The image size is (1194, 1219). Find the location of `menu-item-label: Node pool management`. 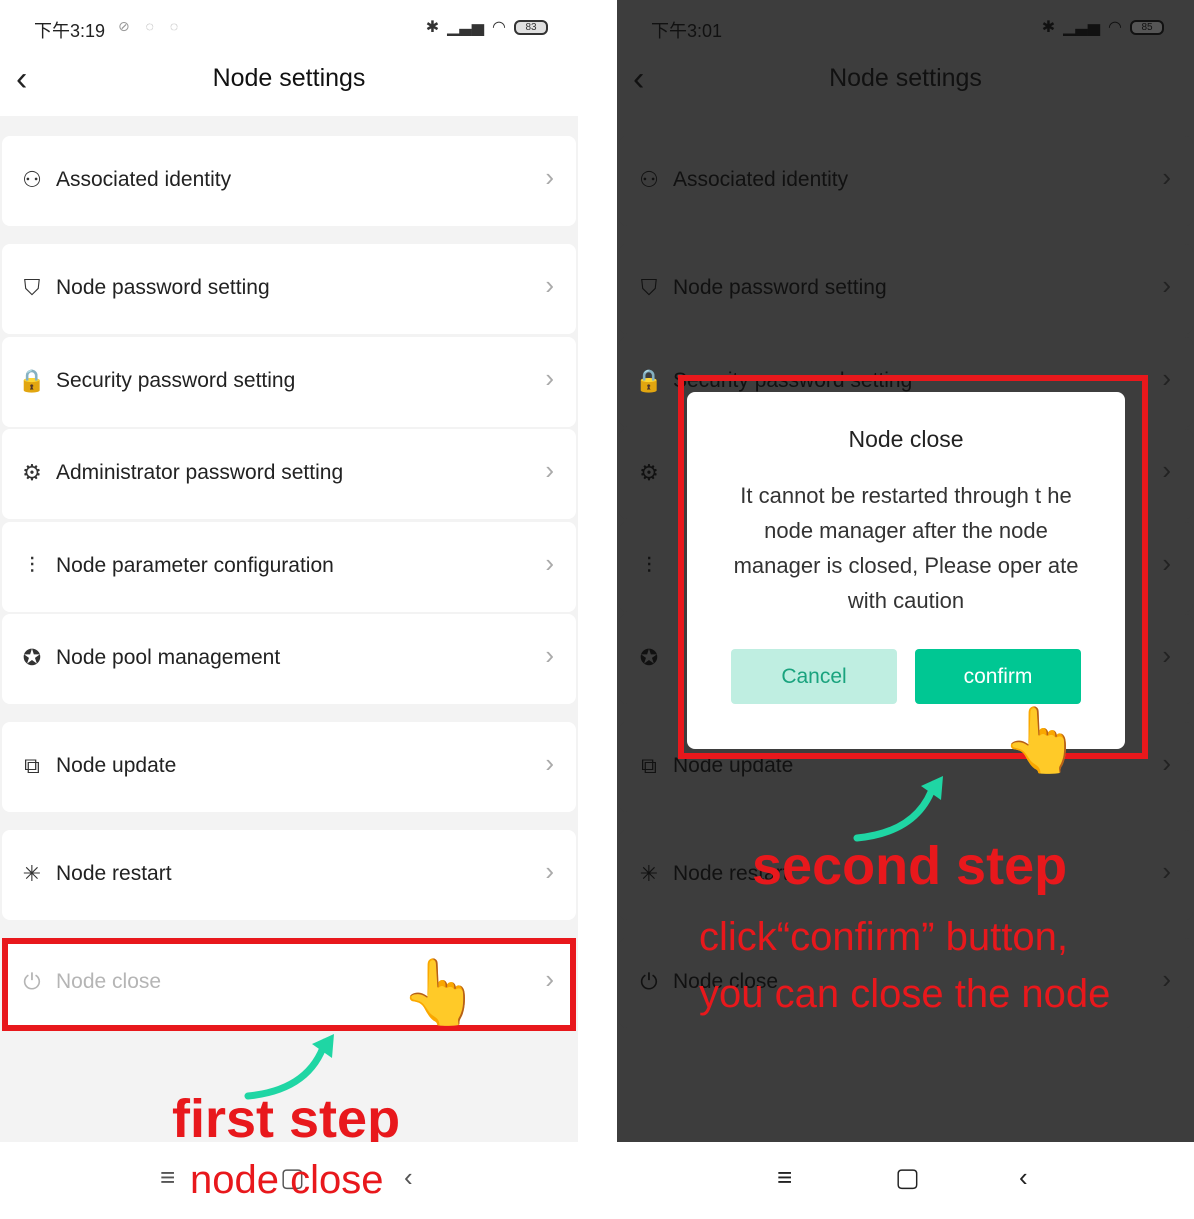

menu-item-label: Node pool management is located at coordinates (168, 657).